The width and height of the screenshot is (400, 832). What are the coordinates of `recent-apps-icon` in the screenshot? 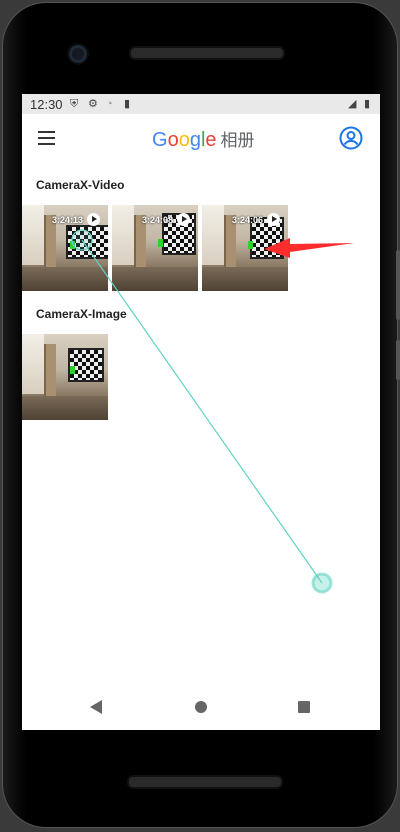 It's located at (304, 707).